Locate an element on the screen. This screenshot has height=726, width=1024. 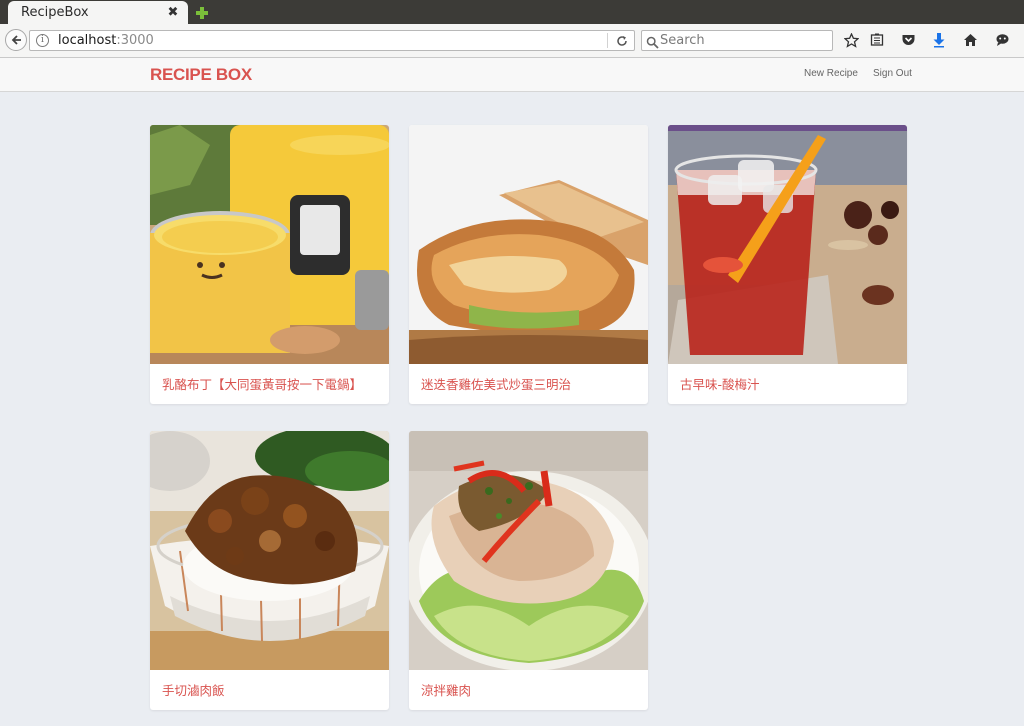
tab-close-icon: ✖ is located at coordinates (173, 12).